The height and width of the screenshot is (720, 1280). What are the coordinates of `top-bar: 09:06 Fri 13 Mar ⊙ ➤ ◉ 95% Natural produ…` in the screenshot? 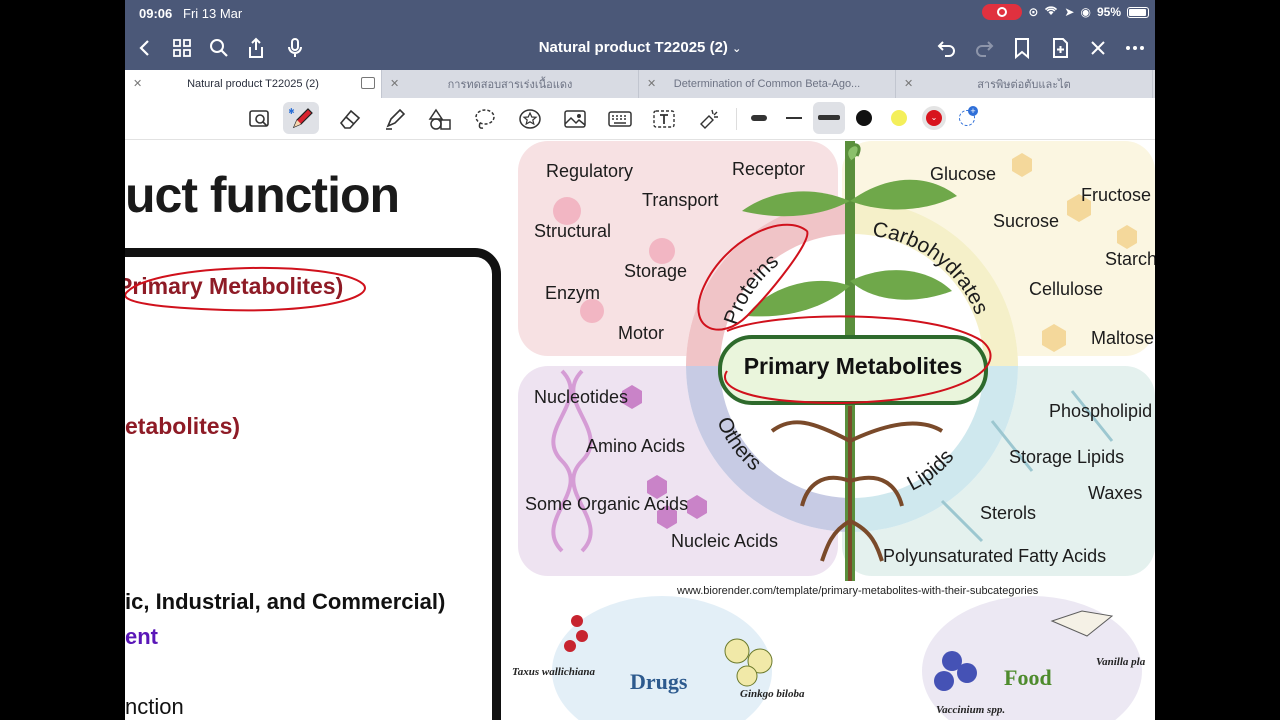 It's located at (640, 35).